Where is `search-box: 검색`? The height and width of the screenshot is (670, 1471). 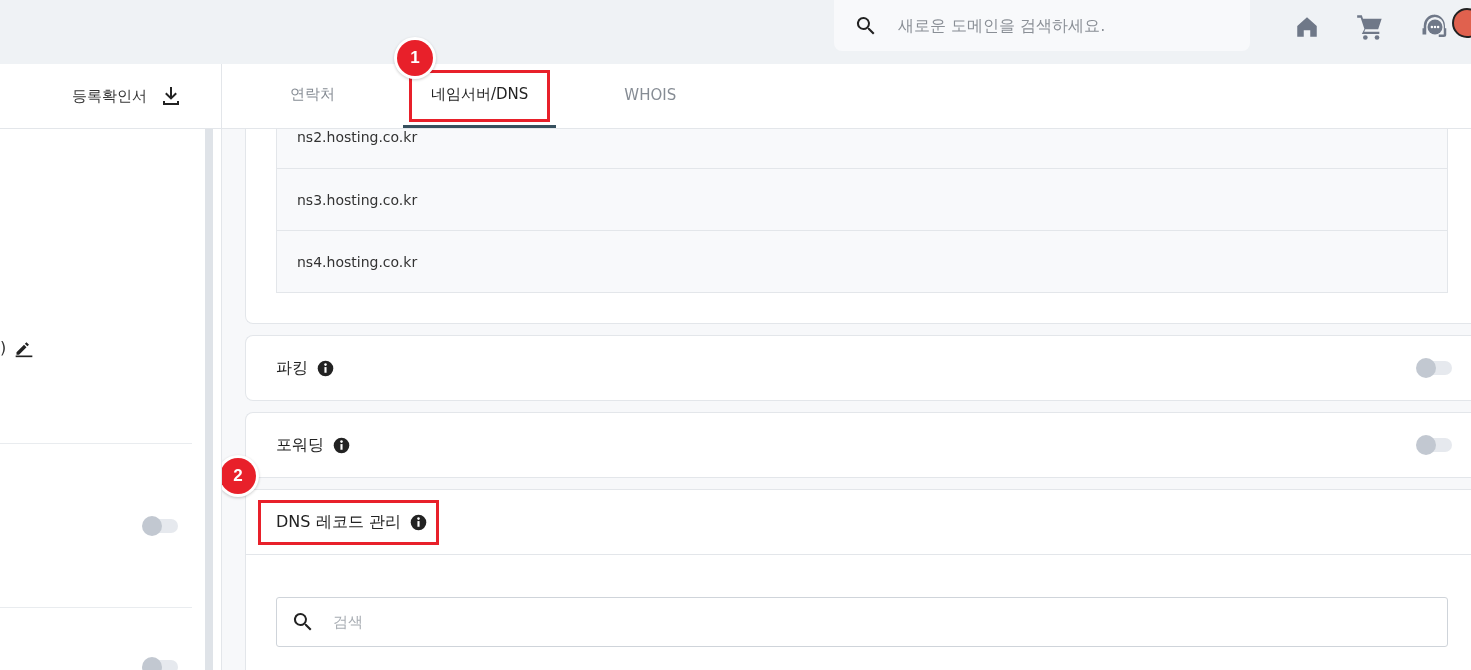 search-box: 검색 is located at coordinates (862, 622).